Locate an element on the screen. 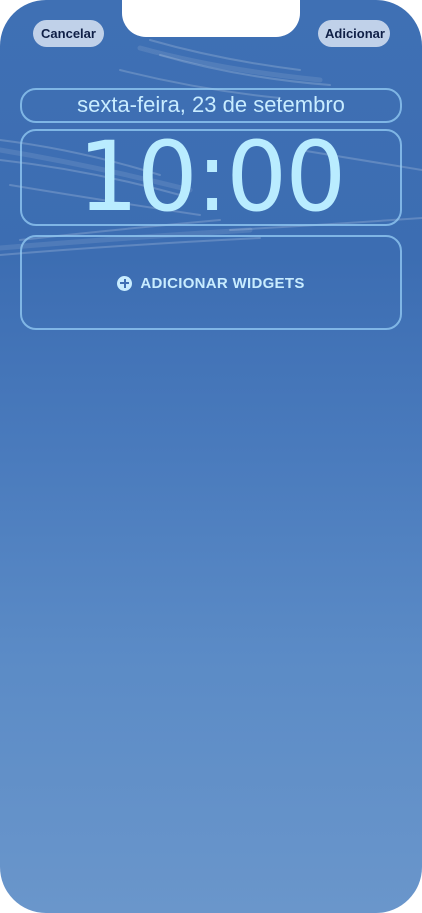  clock-frame: 10:00 is located at coordinates (211, 177).